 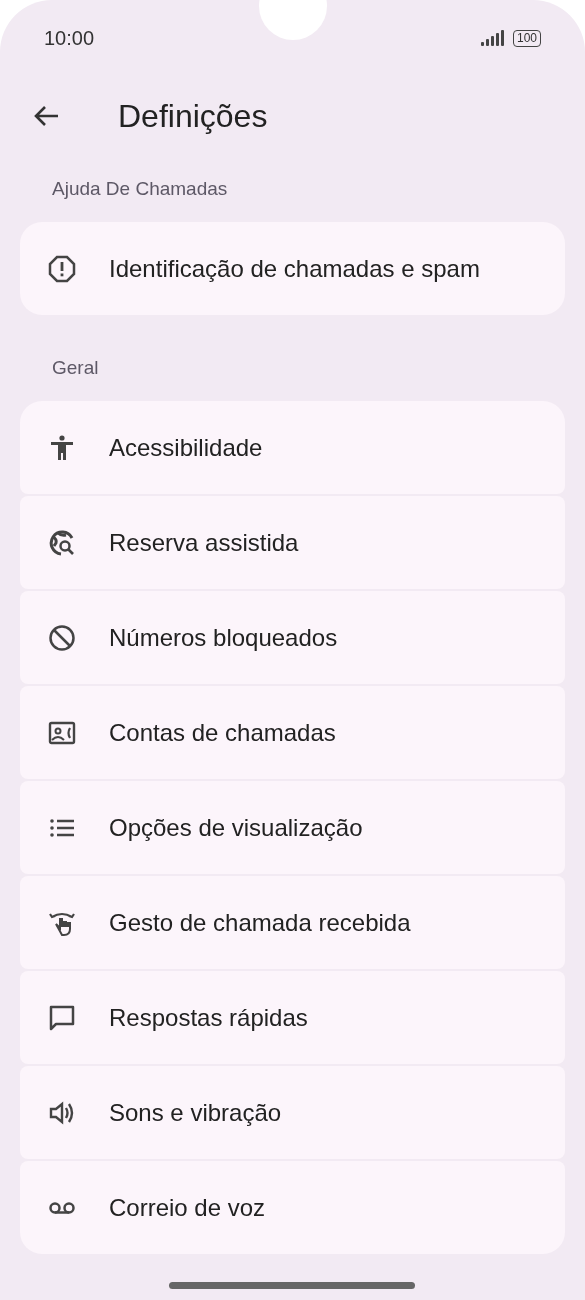 What do you see at coordinates (223, 637) in the screenshot?
I see `item-label: Números bloqueados` at bounding box center [223, 637].